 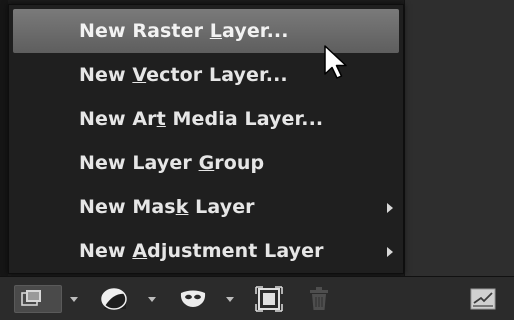 I want to click on menu-item-new-mask-layer: New Mask Layer, so click(x=206, y=207).